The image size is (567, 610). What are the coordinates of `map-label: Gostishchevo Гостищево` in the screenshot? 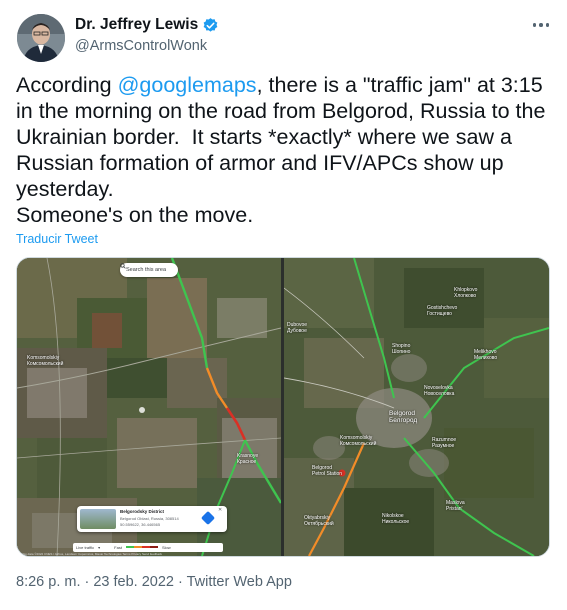 It's located at (442, 311).